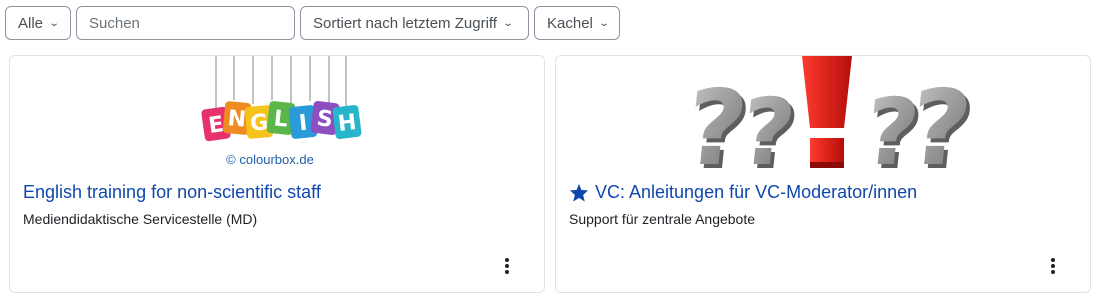 The height and width of the screenshot is (301, 1098). I want to click on english-tags-image: E N G L I S H © colourbox.de, so click(281, 111).